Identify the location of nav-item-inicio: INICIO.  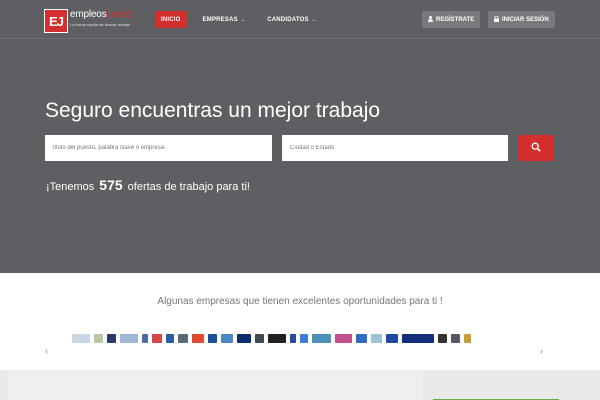
(171, 19).